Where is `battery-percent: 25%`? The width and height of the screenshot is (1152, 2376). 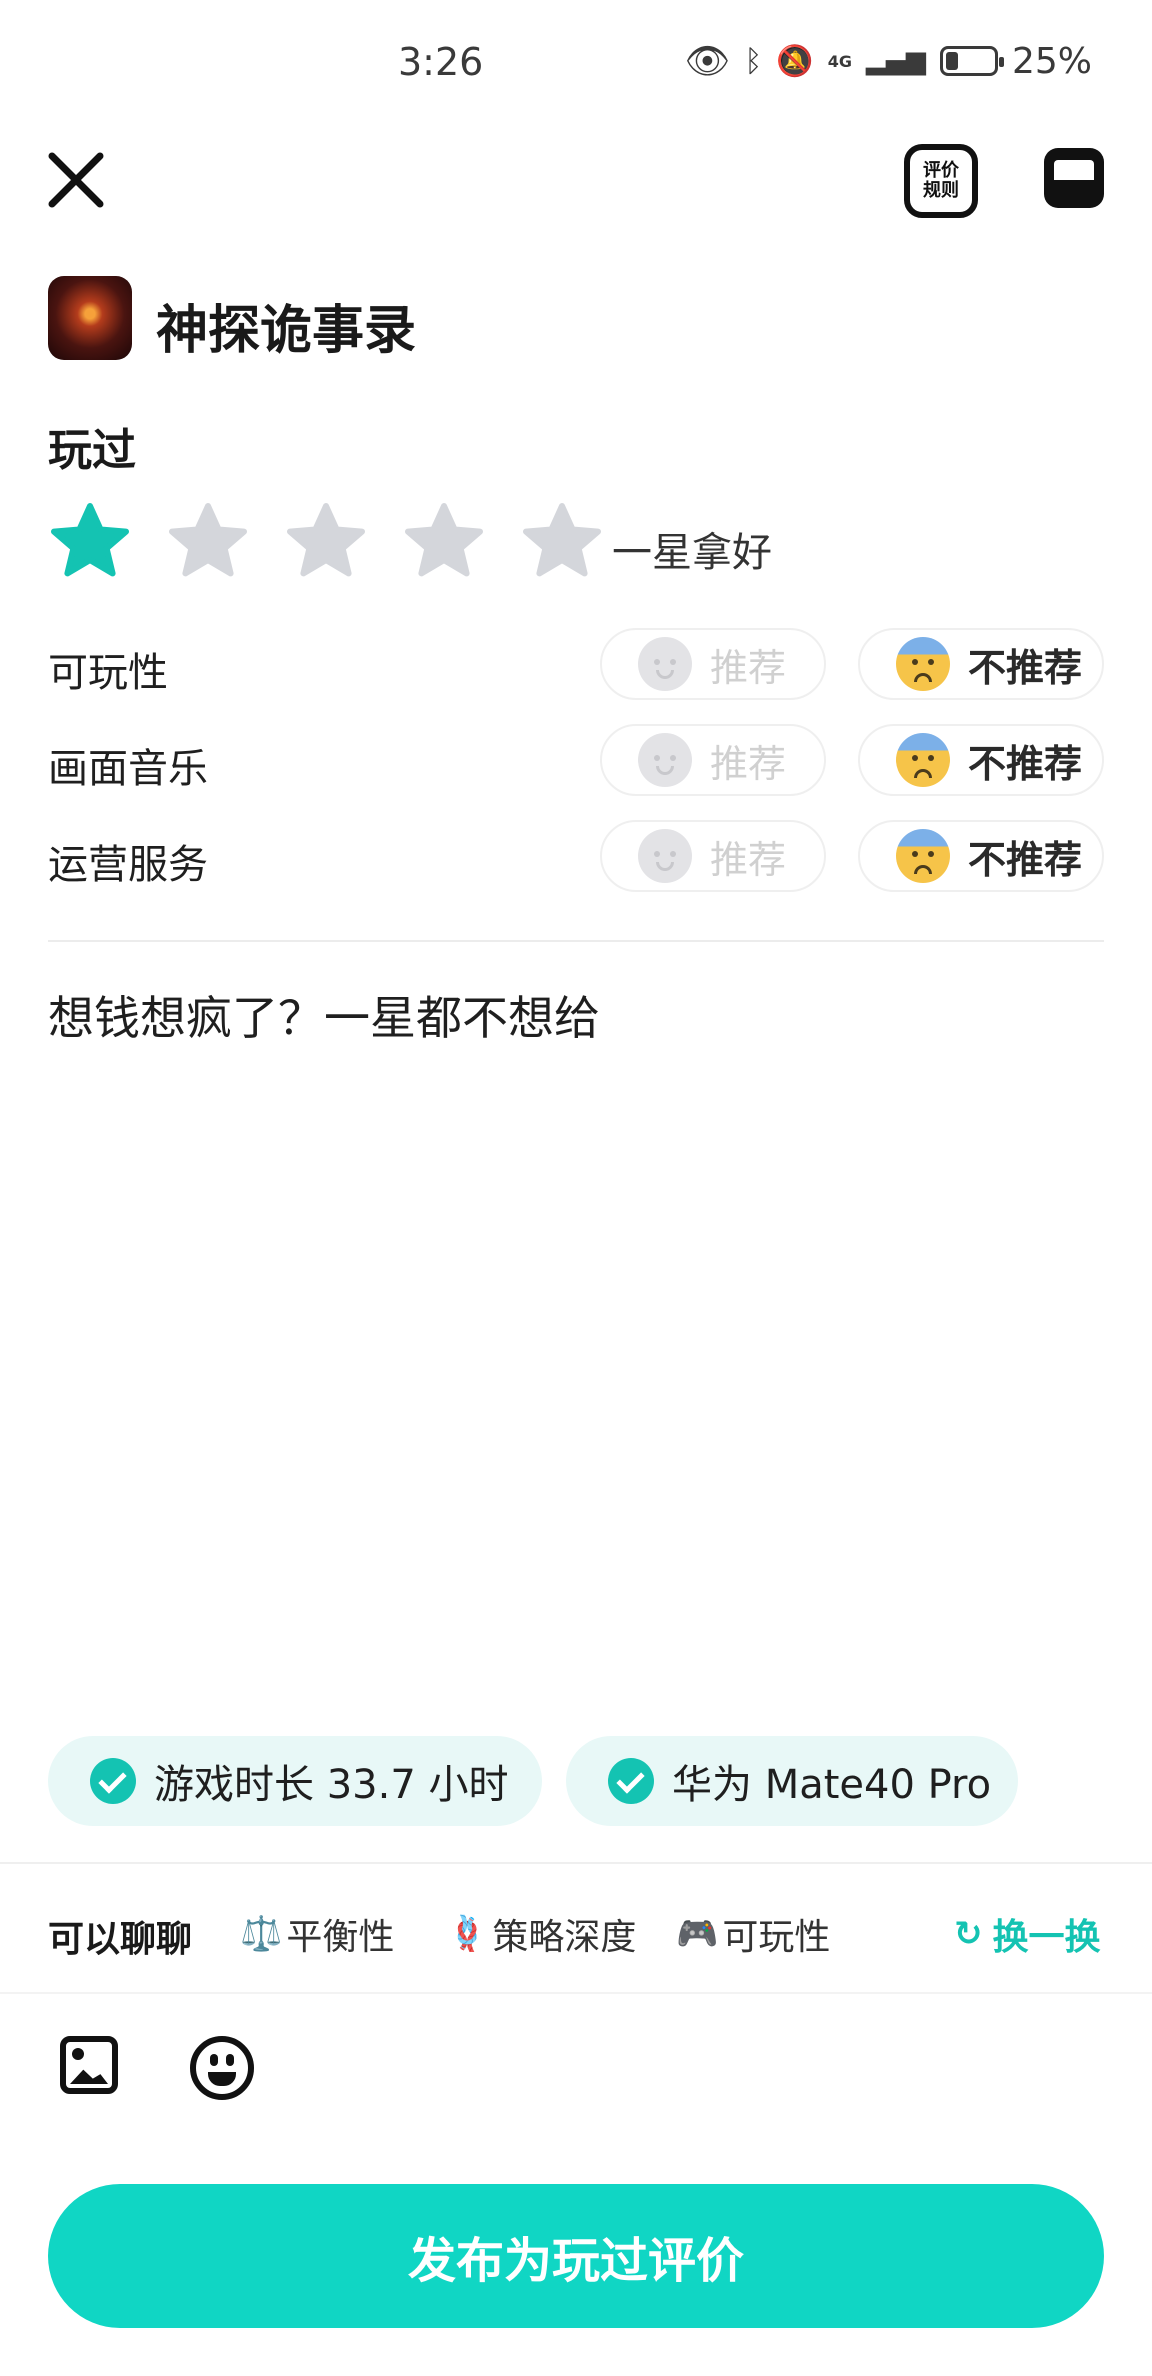
battery-percent: 25% is located at coordinates (1051, 61).